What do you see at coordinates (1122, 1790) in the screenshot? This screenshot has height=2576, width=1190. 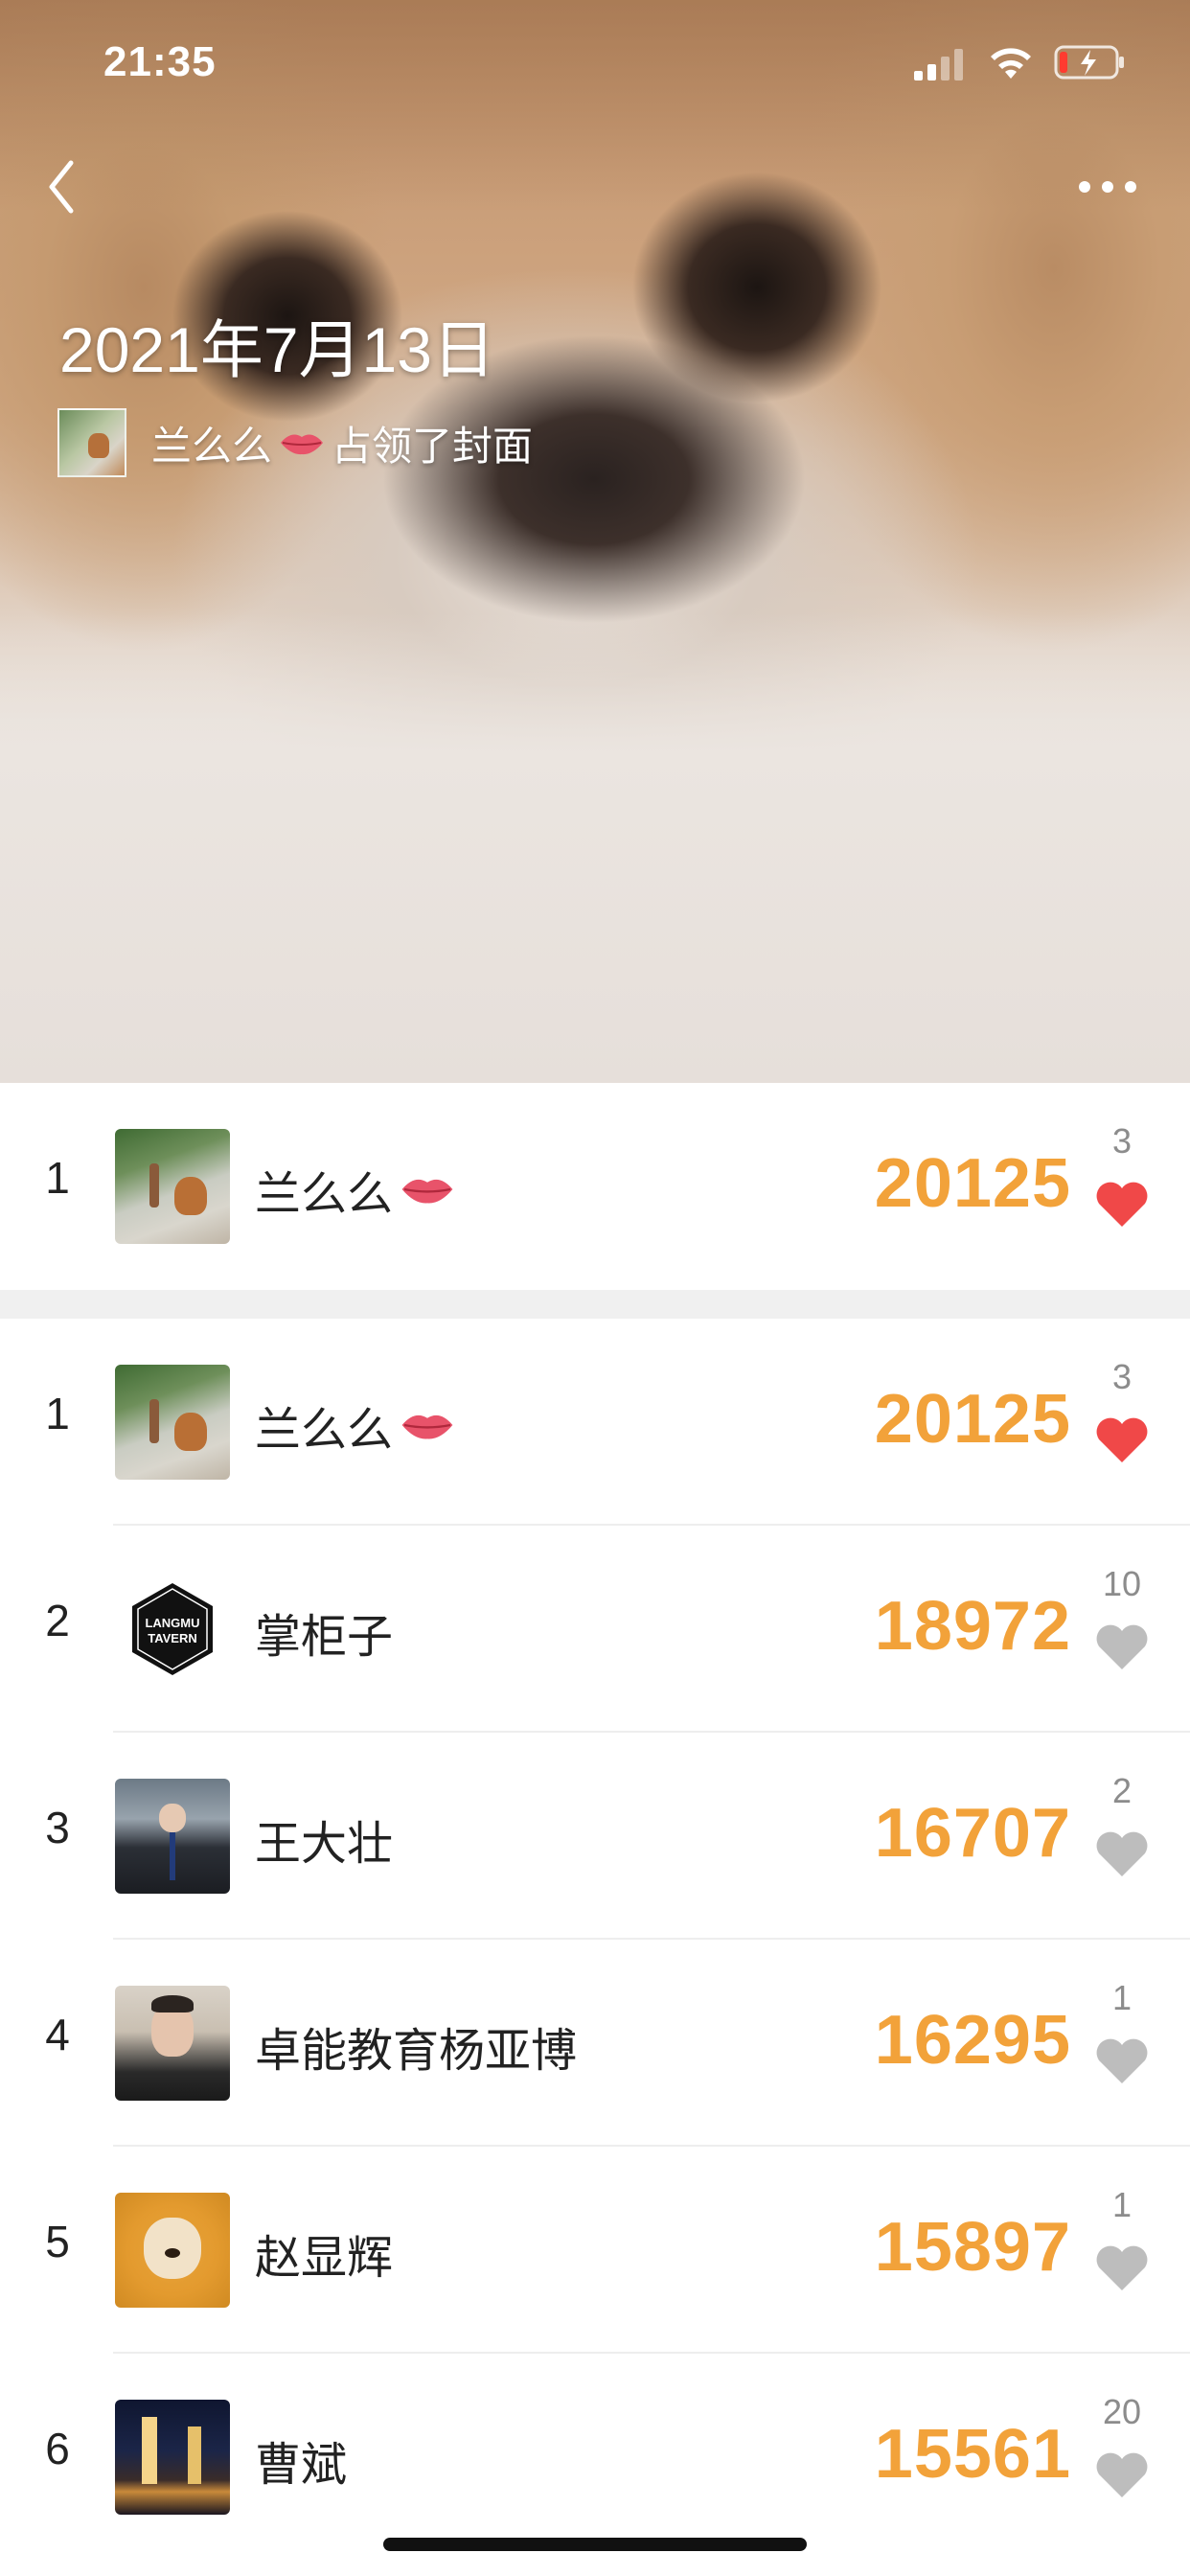 I see `like-count: 2` at bounding box center [1122, 1790].